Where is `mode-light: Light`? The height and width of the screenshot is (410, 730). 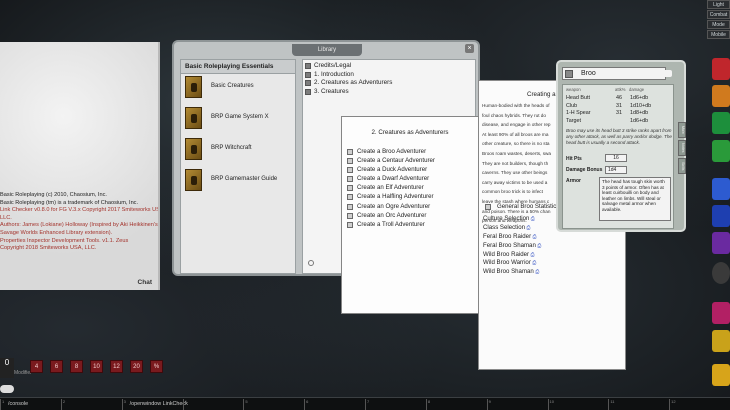 mode-light: Light is located at coordinates (718, 4).